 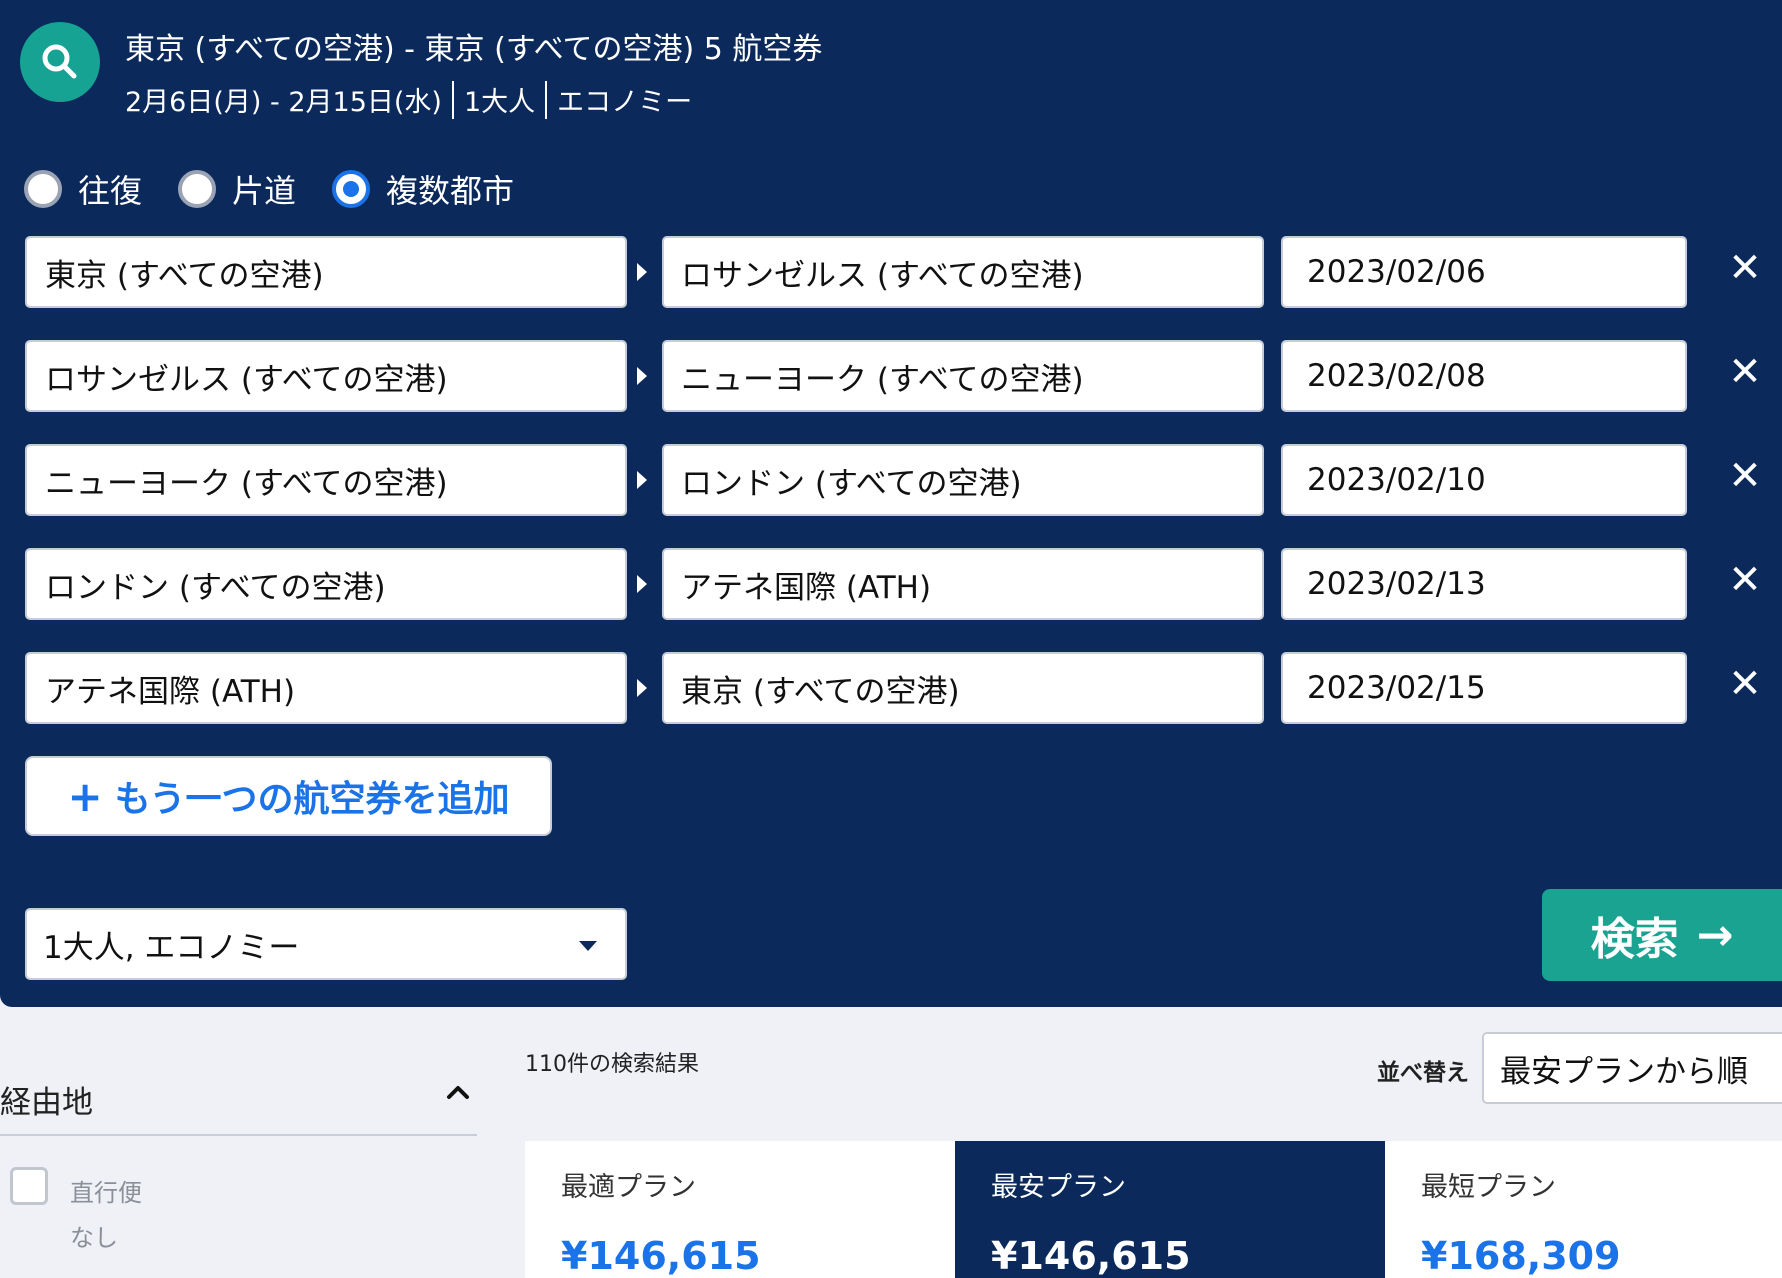 I want to click on origin-field: ロンドン (すべての空港), so click(x=326, y=584).